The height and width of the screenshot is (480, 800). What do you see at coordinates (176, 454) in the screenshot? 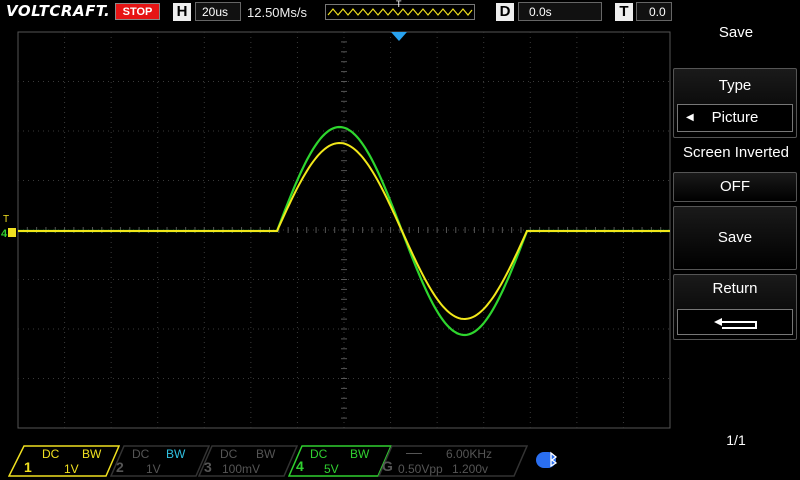
I see `channel-2-bw: BW` at bounding box center [176, 454].